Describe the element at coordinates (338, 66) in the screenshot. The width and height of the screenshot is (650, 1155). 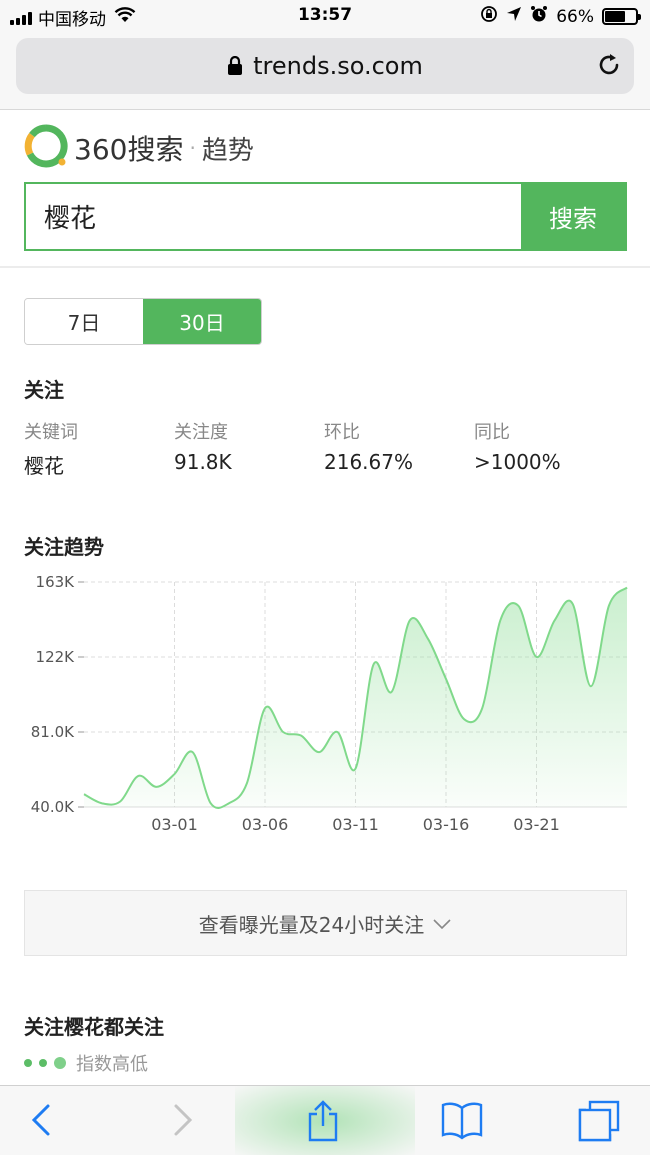
I see `url-text: trends.so.com` at that location.